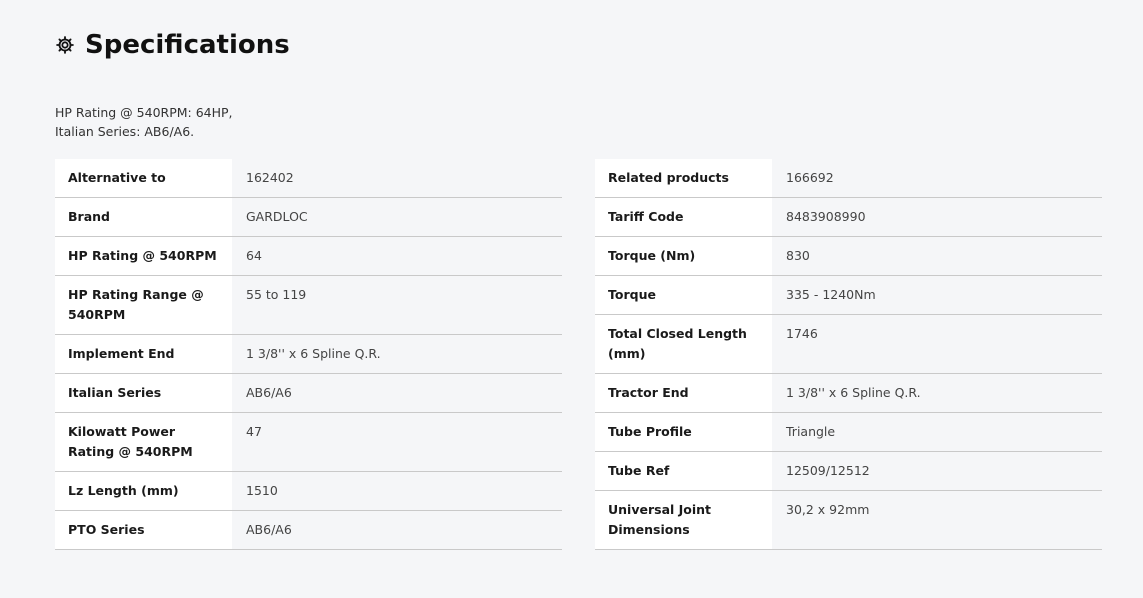 This screenshot has width=1143, height=598. Describe the element at coordinates (144, 112) in the screenshot. I see `intro-line: HP Rating @ 540RPM: 64HP,` at that location.